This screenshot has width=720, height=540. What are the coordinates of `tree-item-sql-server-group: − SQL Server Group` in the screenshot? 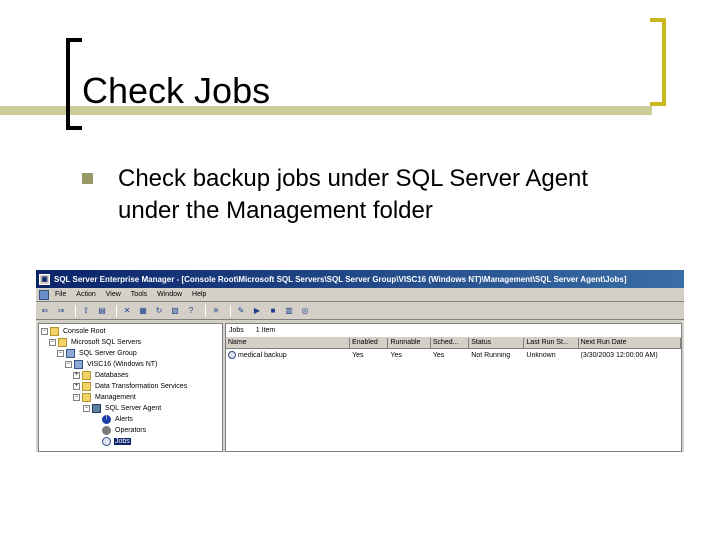 It's located at (131, 353).